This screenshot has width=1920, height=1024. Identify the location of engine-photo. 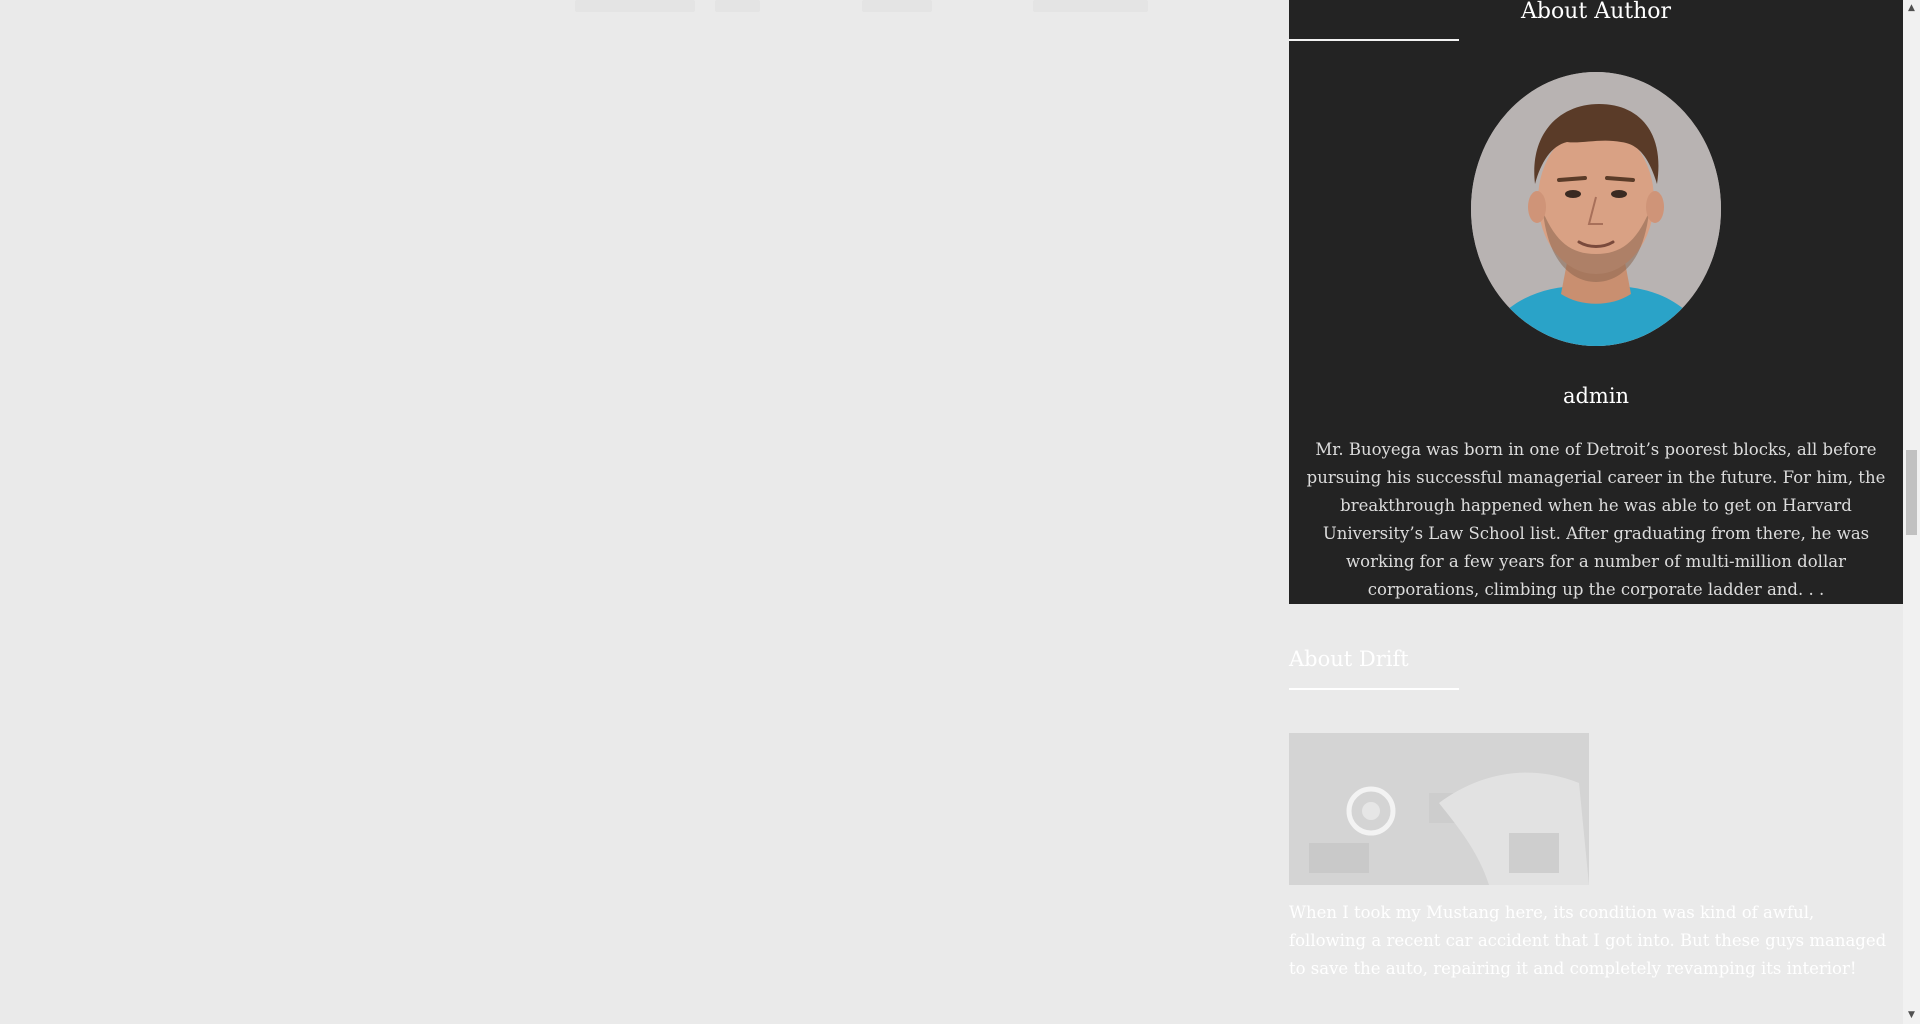
(1439, 809).